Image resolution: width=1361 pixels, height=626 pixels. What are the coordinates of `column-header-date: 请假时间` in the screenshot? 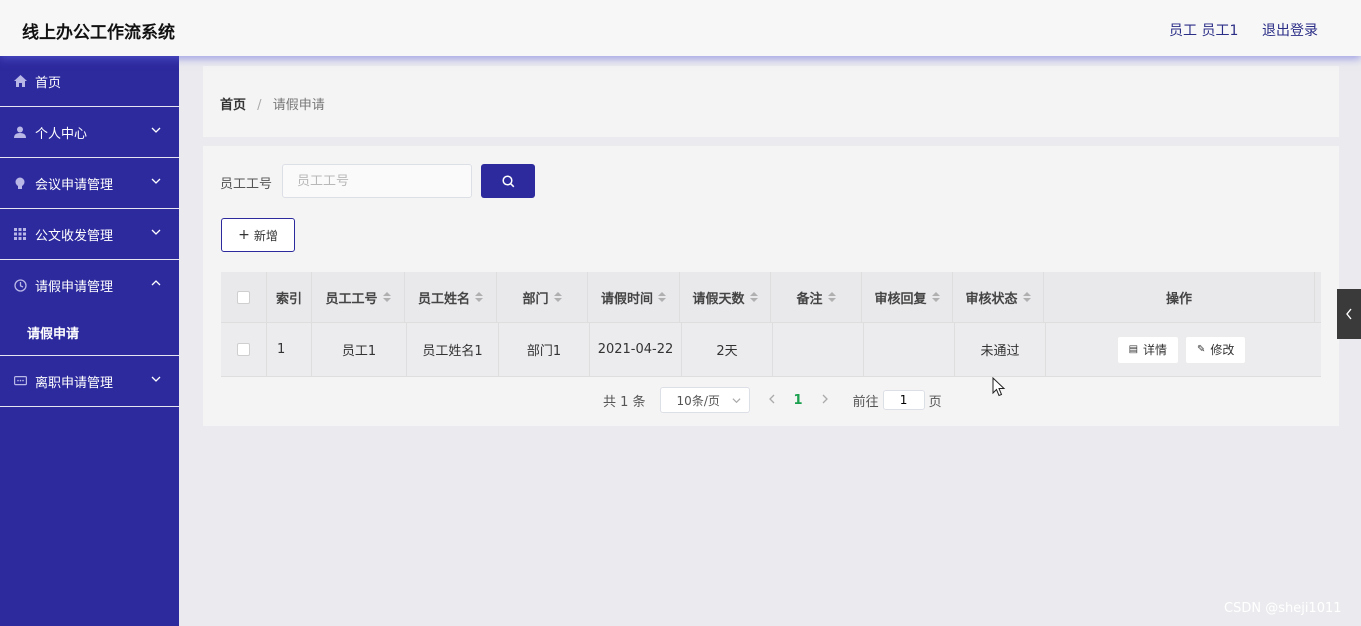 It's located at (634, 297).